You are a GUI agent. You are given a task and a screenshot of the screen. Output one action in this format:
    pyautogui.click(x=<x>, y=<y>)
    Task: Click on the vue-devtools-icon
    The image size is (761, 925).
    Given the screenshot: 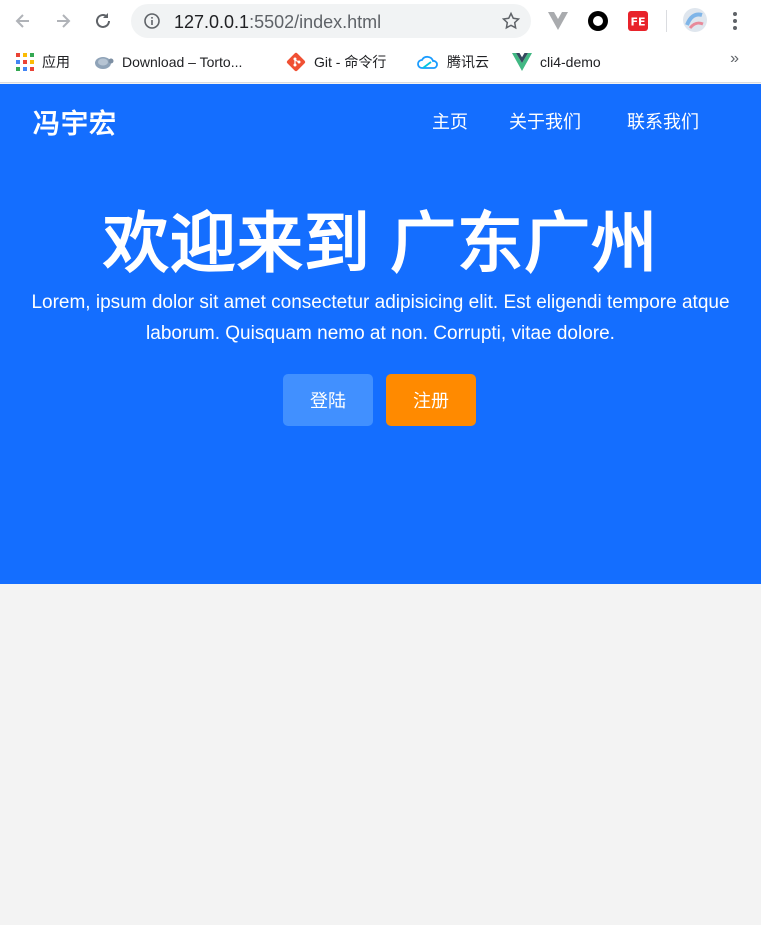 What is the action you would take?
    pyautogui.click(x=558, y=21)
    